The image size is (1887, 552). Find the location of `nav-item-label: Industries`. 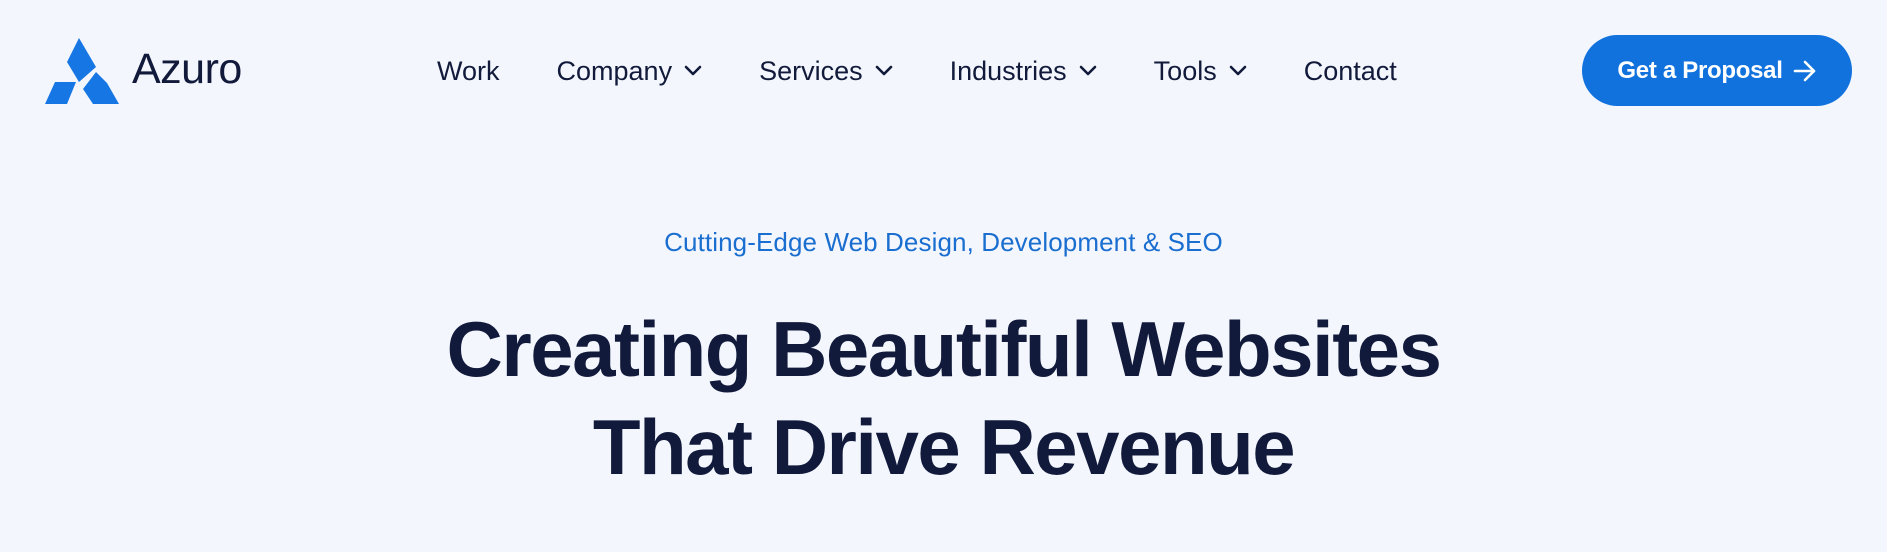

nav-item-label: Industries is located at coordinates (1008, 70).